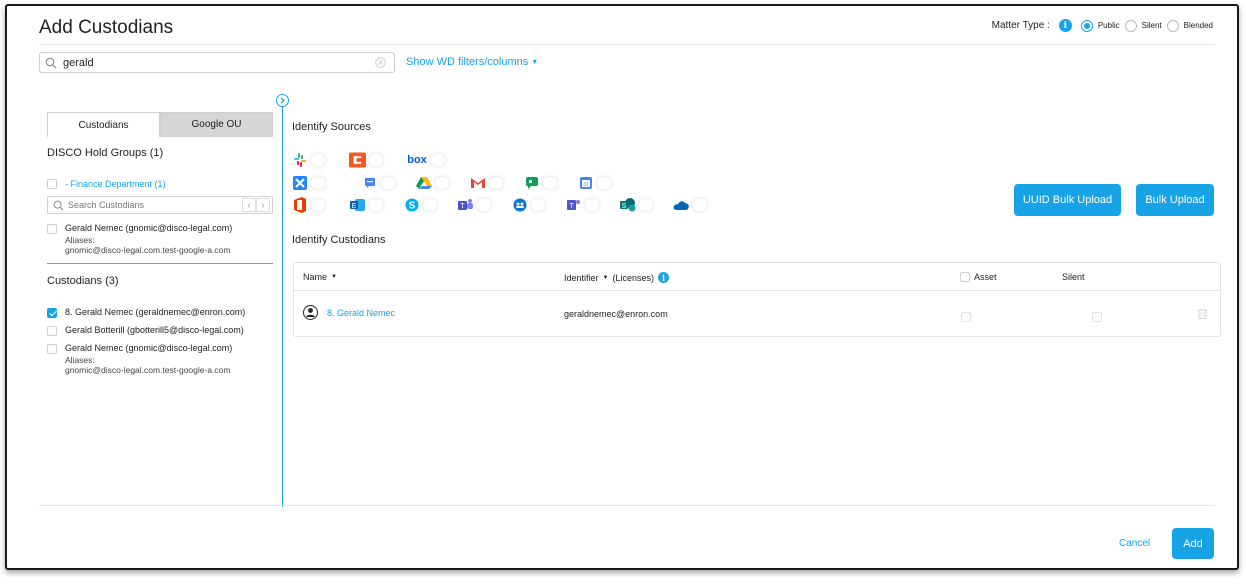 This screenshot has width=1246, height=584. I want to click on svg-text: 31, so click(586, 185).